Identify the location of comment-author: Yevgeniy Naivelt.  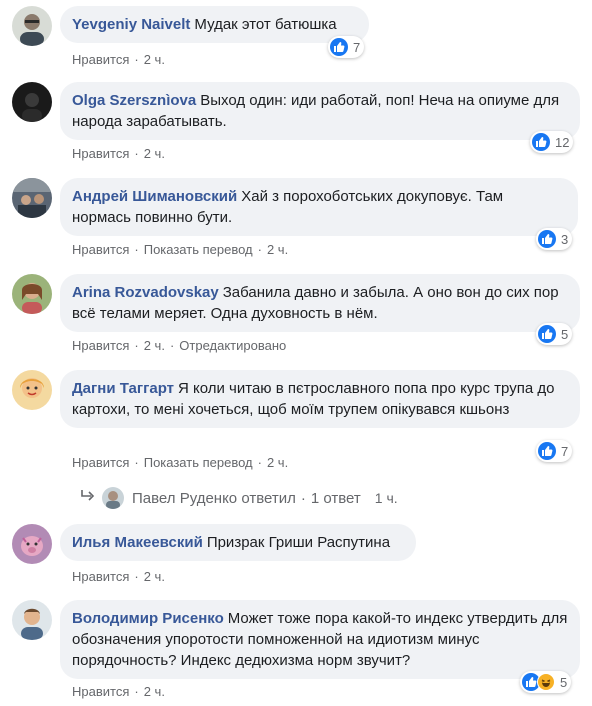
(131, 24).